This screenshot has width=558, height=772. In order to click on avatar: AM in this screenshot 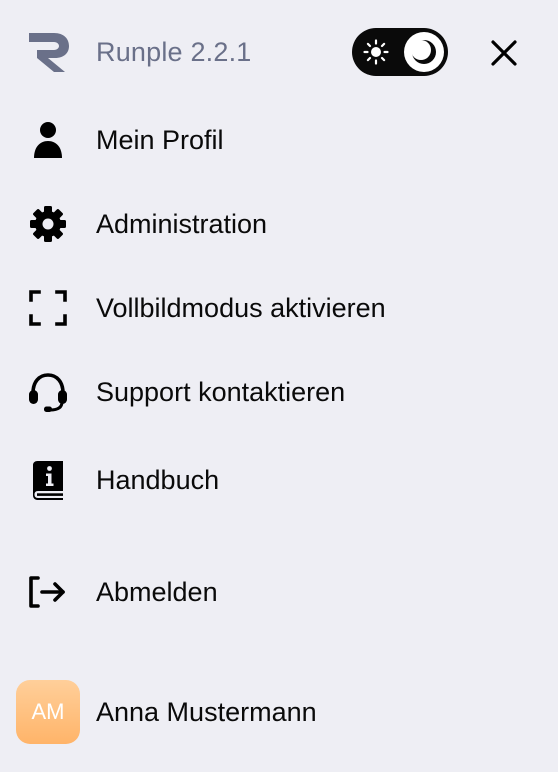, I will do `click(48, 712)`.